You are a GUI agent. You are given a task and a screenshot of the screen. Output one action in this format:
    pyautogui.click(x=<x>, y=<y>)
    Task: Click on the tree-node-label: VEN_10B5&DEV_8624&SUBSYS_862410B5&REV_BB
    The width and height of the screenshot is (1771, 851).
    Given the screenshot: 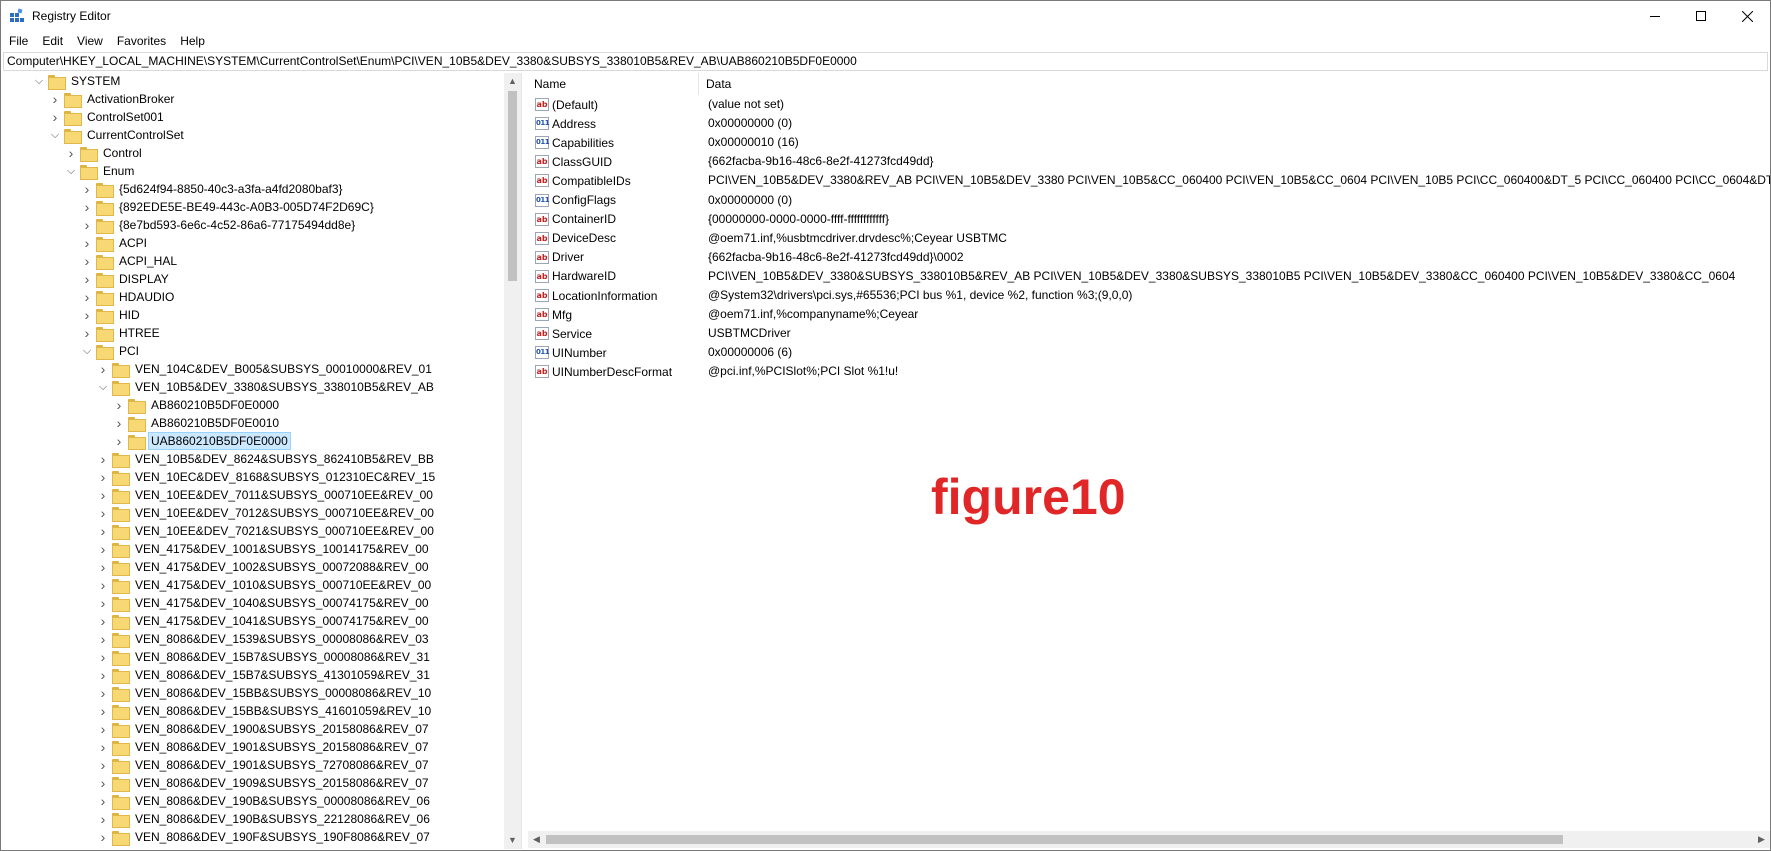 What is the action you would take?
    pyautogui.click(x=284, y=459)
    